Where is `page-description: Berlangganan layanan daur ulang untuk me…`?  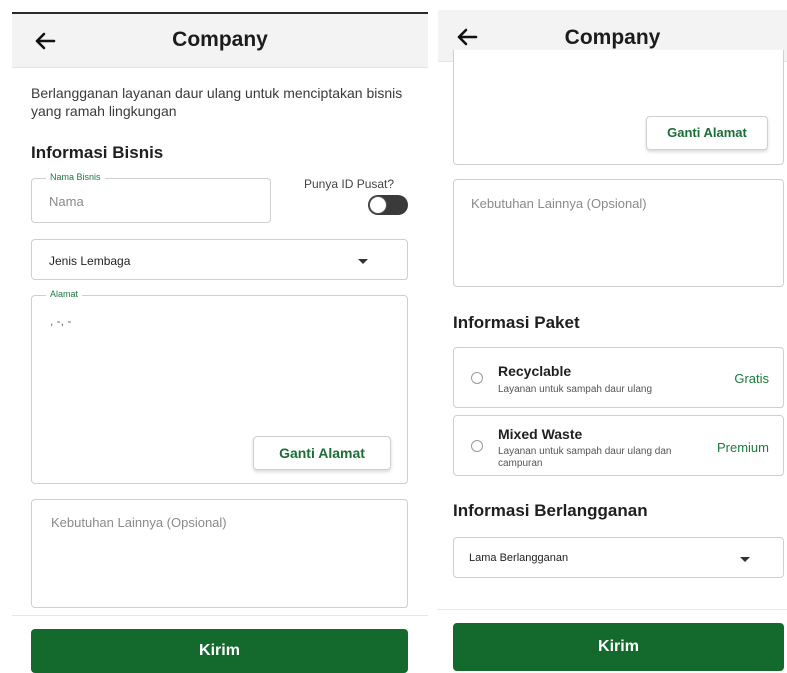
page-description: Berlangganan layanan daur ulang untuk me… is located at coordinates (217, 102).